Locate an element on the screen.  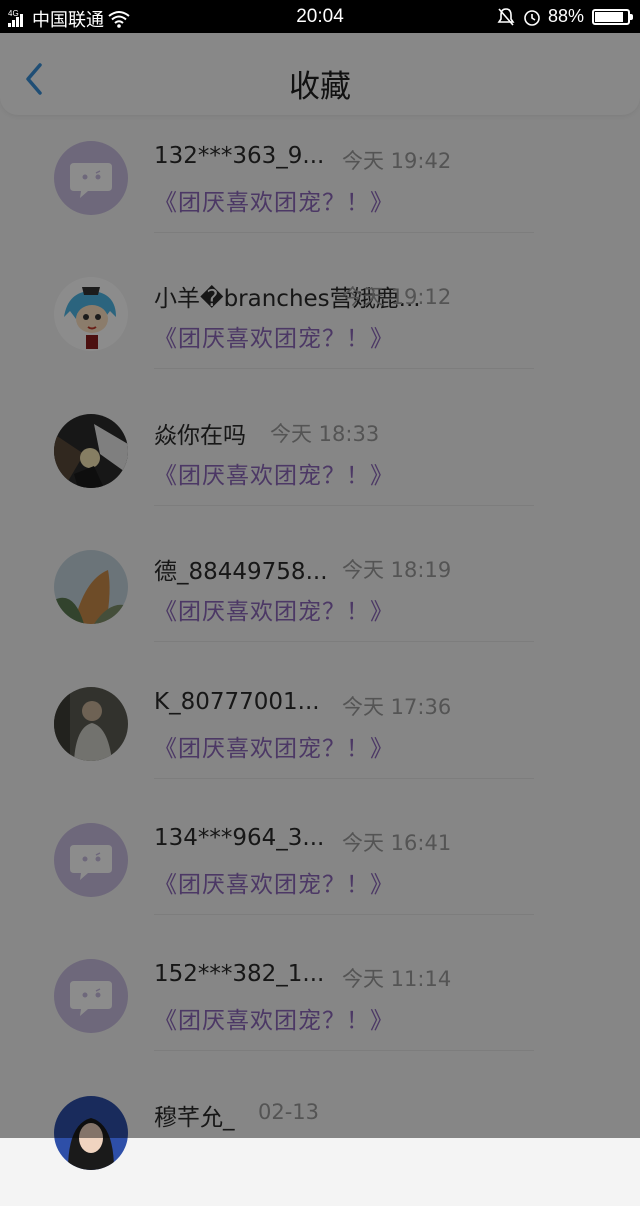
item-time: 今天 19:42 is located at coordinates (397, 161).